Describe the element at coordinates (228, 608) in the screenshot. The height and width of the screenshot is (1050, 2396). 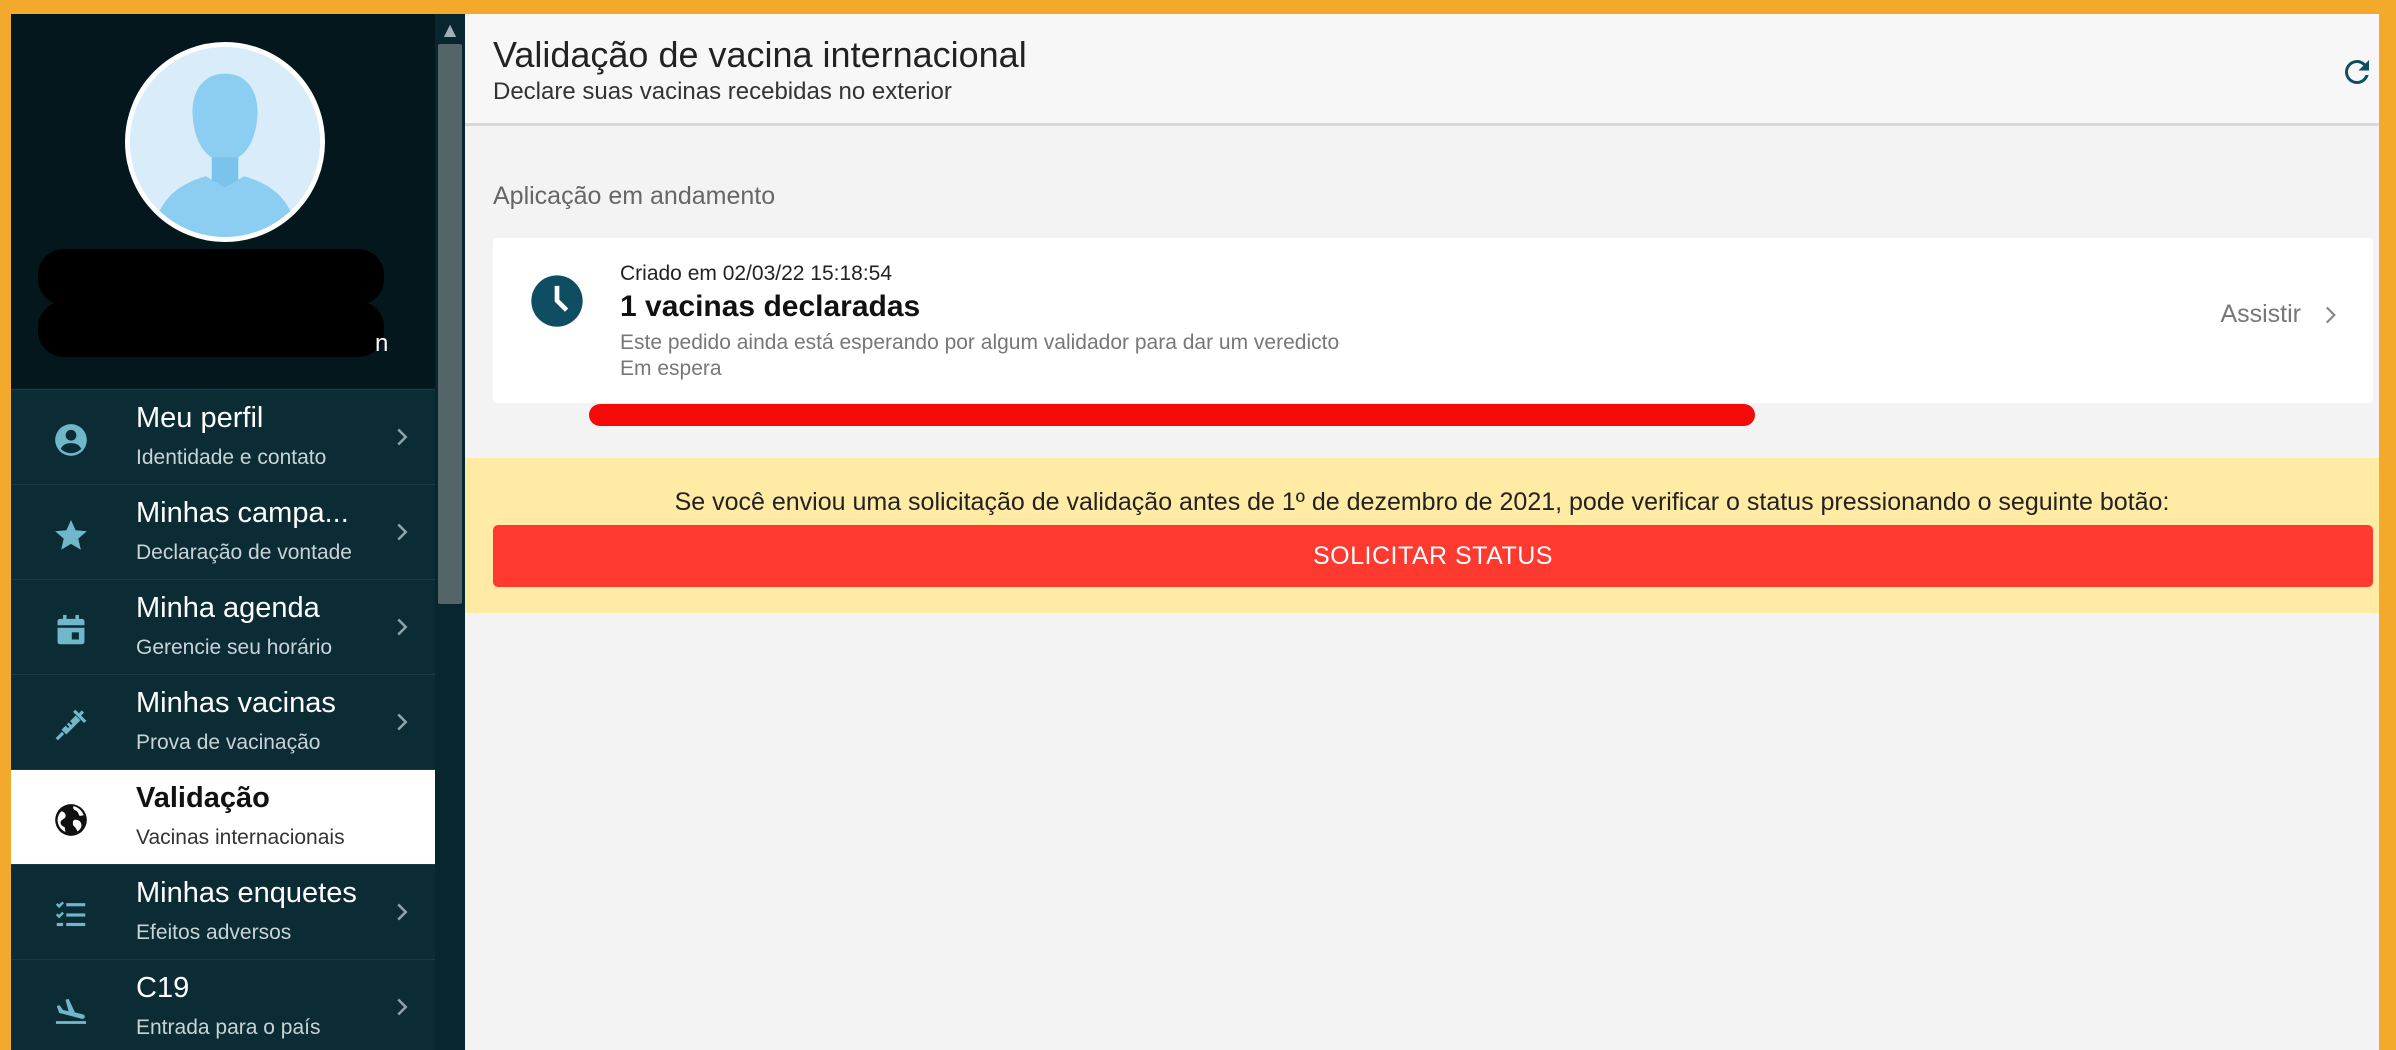
I see `sidebar-item-title: Minha agenda` at that location.